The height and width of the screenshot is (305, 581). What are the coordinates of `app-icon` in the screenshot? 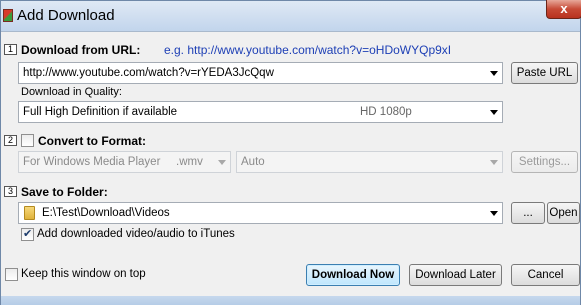 It's located at (8, 15).